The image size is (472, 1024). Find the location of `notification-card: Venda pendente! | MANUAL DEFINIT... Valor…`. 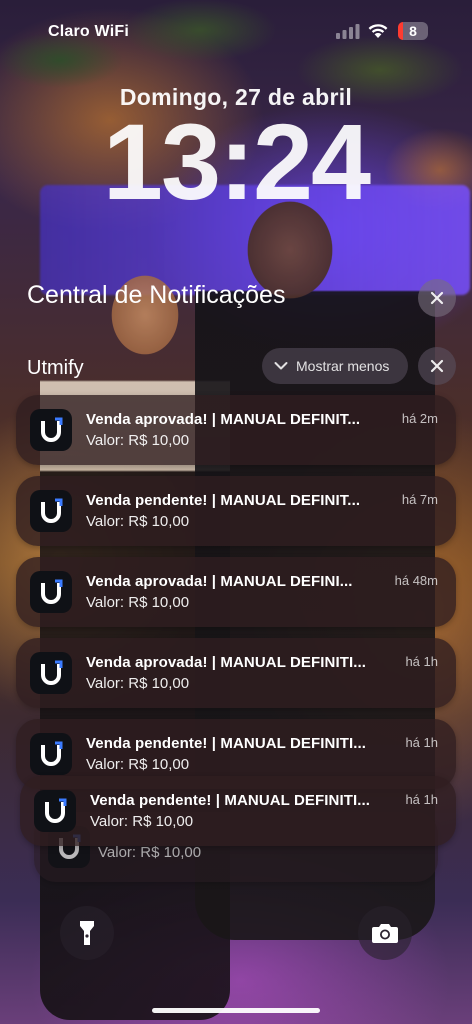

notification-card: Venda pendente! | MANUAL DEFINIT... Valor… is located at coordinates (236, 511).